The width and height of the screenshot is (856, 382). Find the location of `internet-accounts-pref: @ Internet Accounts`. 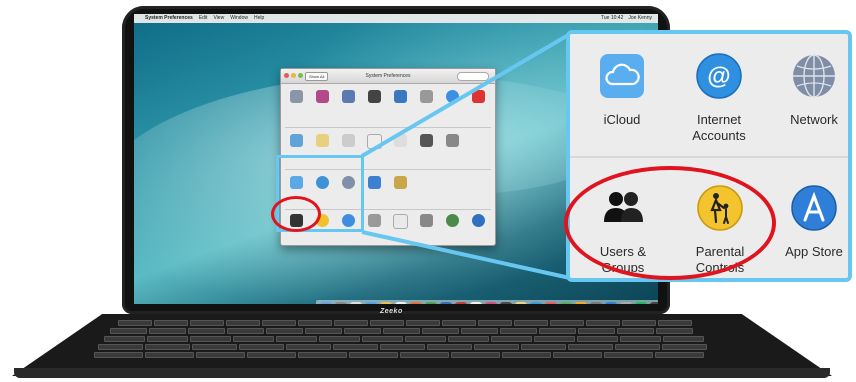

internet-accounts-pref: @ Internet Accounts is located at coordinates (719, 98).